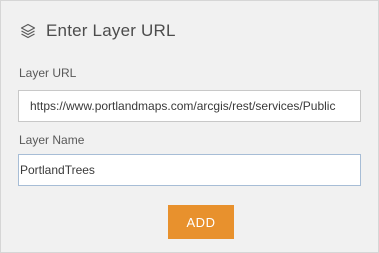 The width and height of the screenshot is (379, 253). I want to click on panel-header: Enter Layer URL, so click(97, 31).